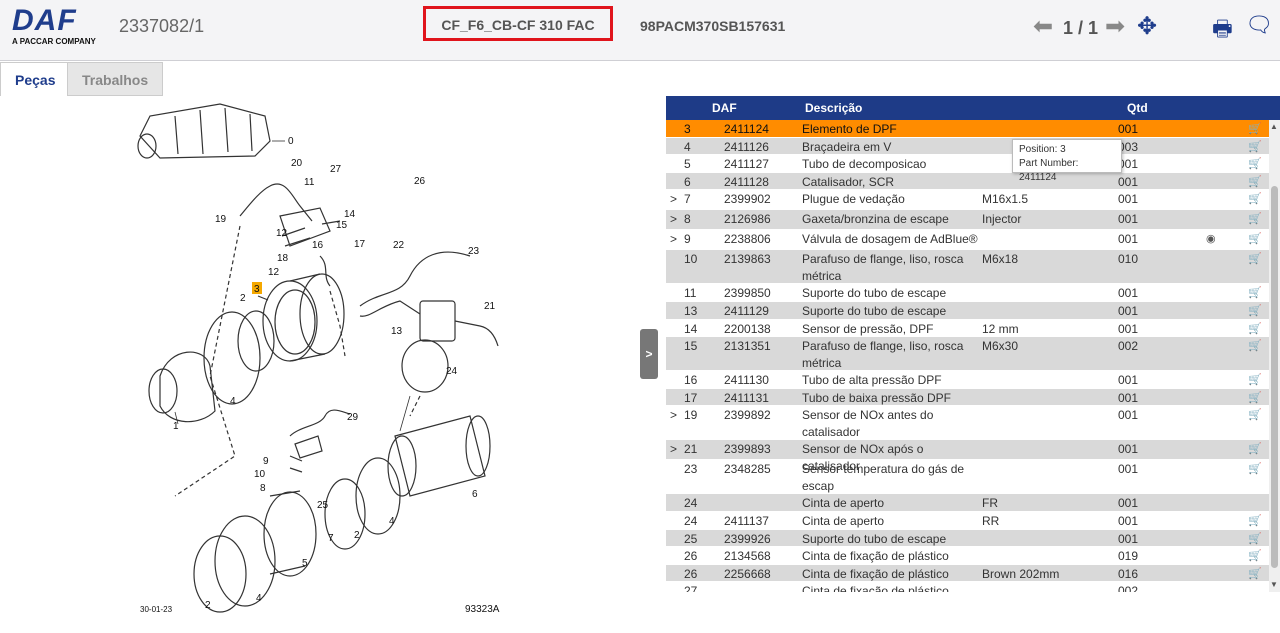  Describe the element at coordinates (1000, 346) in the screenshot. I see `row-specification: M6x30` at that location.